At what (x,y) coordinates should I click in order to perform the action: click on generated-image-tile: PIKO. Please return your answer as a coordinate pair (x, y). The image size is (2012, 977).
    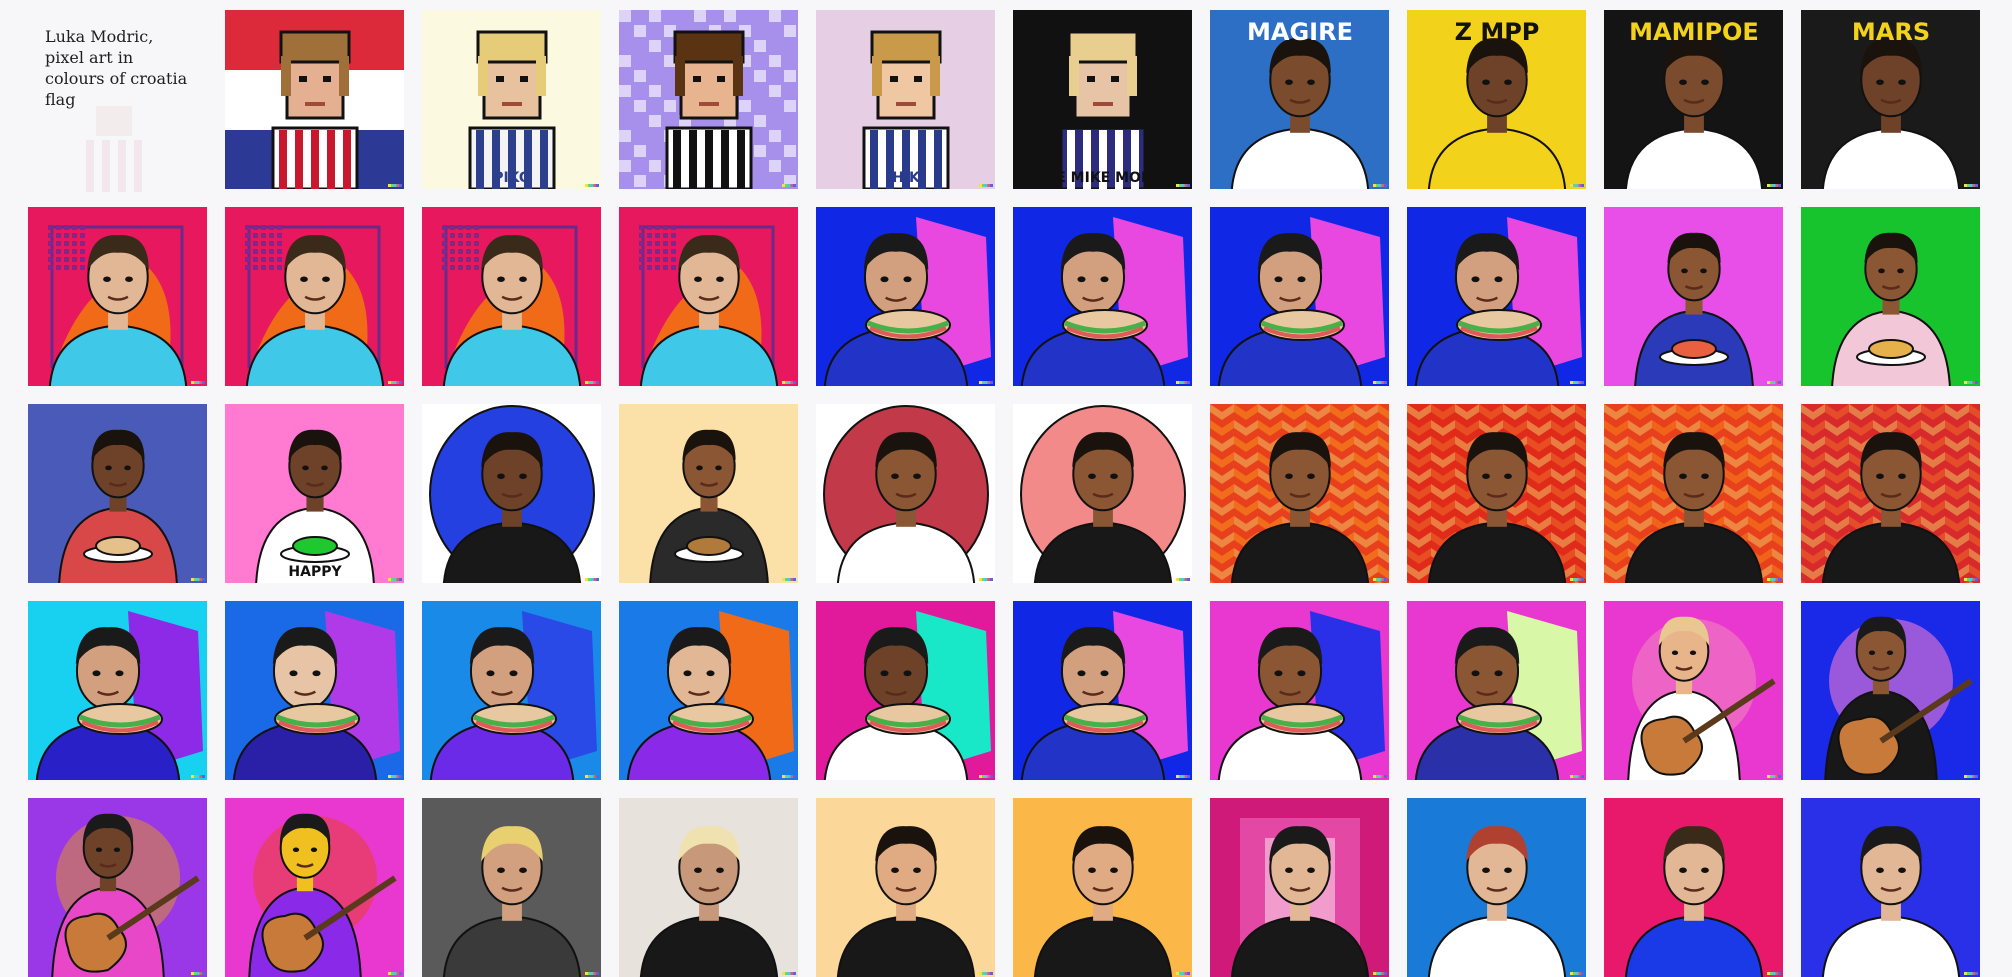
    Looking at the image, I should click on (511, 99).